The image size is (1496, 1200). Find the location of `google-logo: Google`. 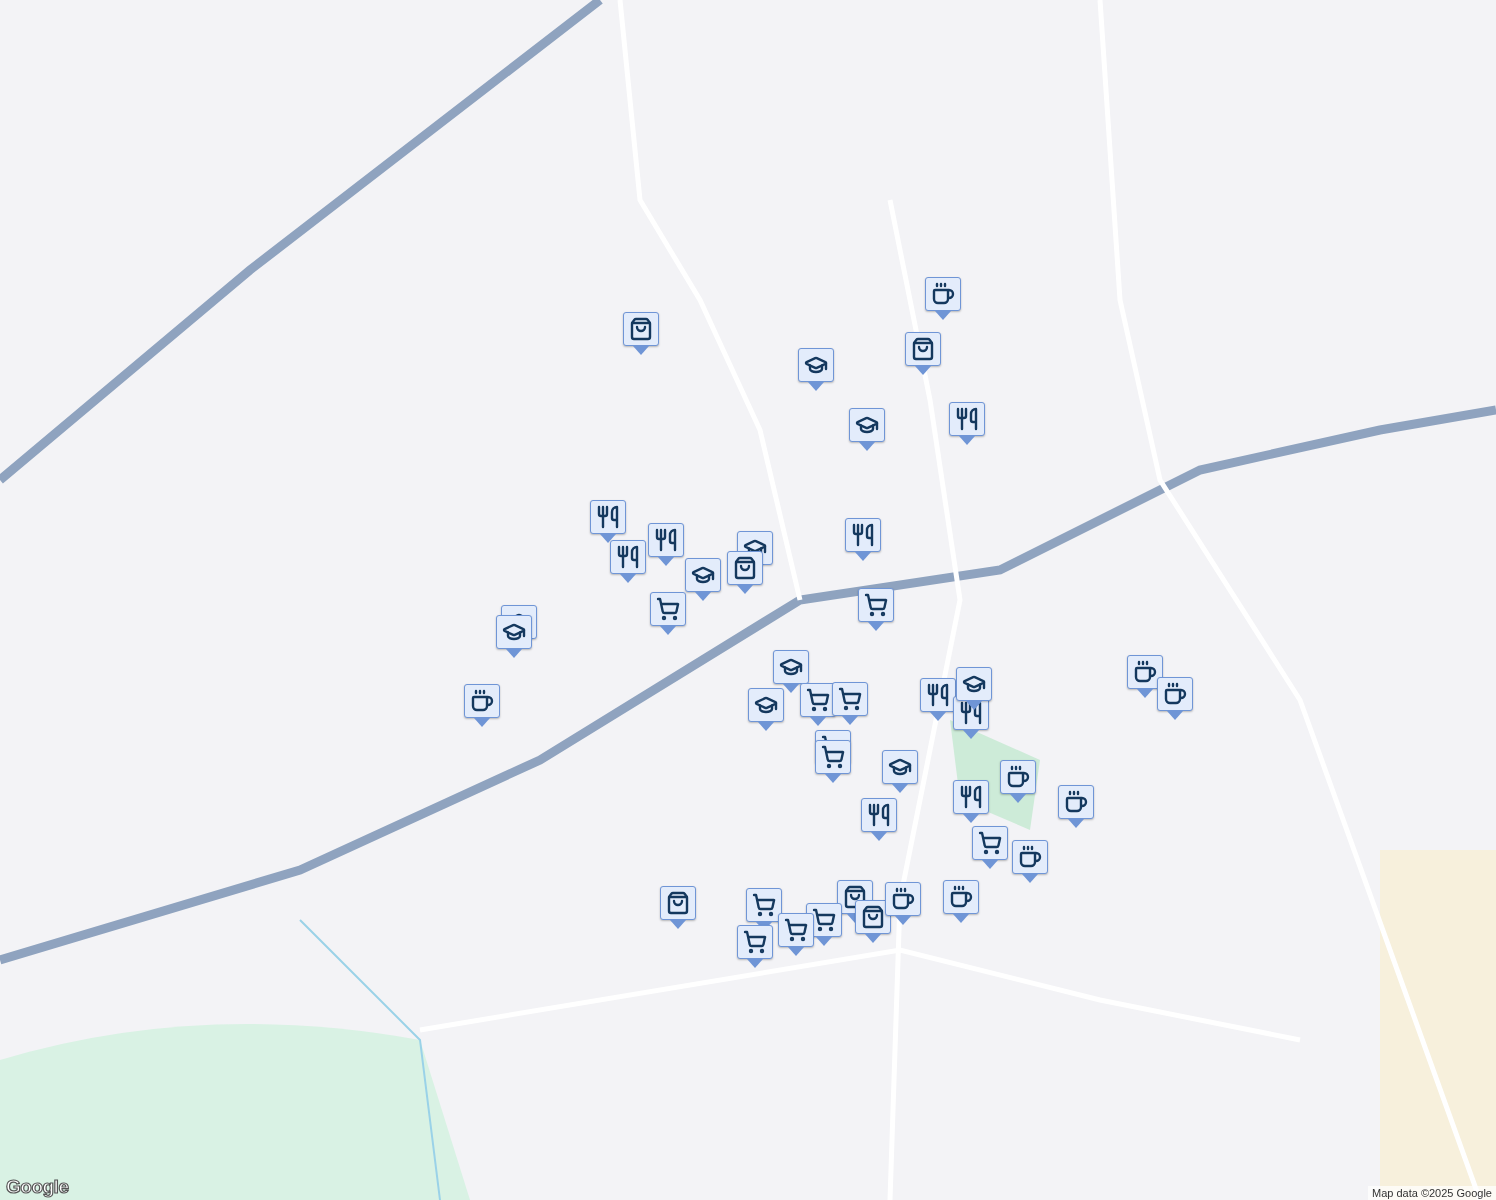

google-logo: Google is located at coordinates (37, 1187).